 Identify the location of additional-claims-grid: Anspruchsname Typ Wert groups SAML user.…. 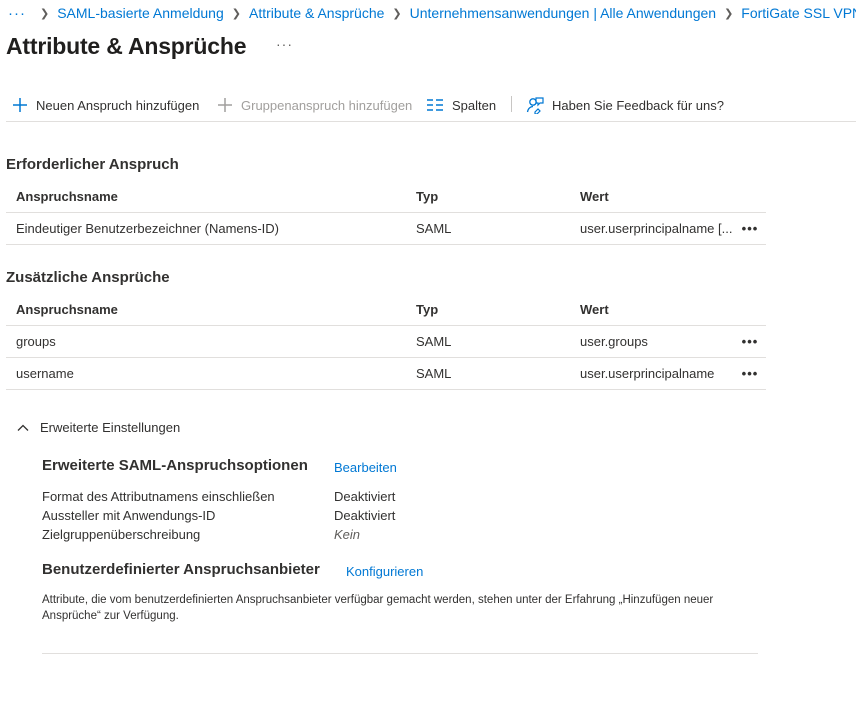
(386, 342).